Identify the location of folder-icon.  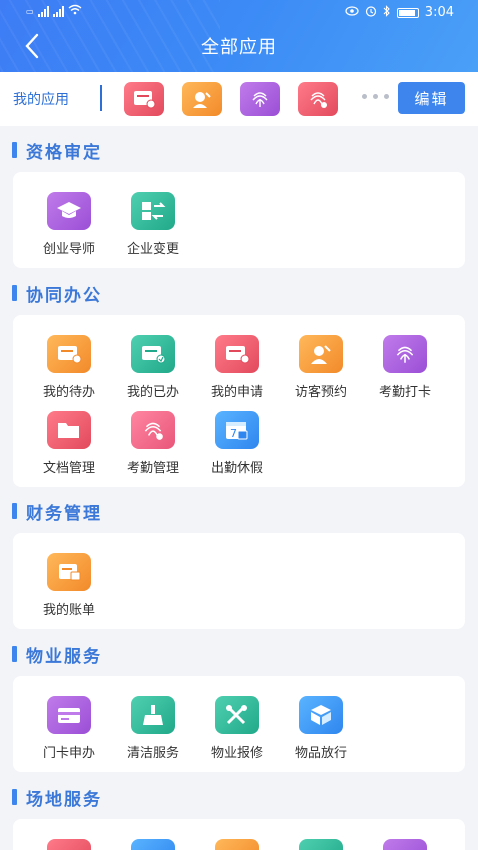
(69, 430).